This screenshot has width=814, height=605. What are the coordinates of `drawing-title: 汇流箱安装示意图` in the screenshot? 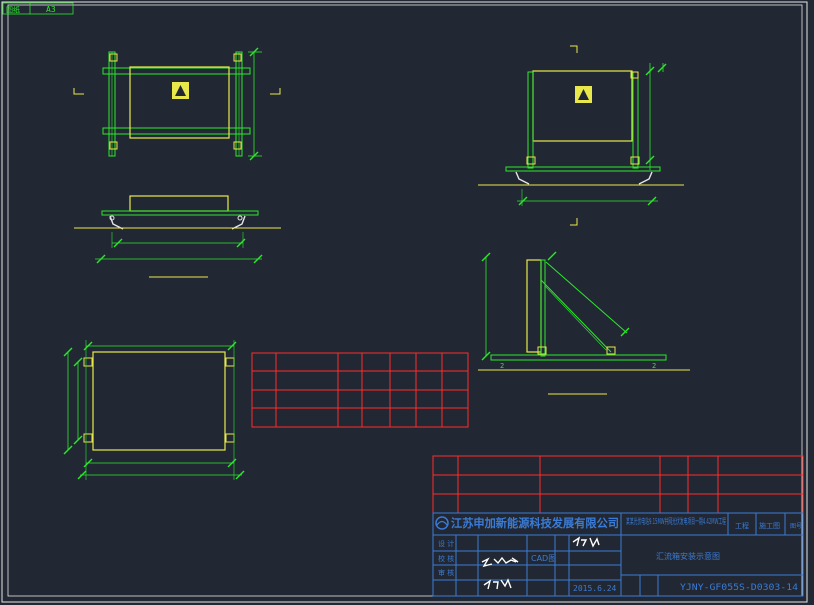 It's located at (688, 556).